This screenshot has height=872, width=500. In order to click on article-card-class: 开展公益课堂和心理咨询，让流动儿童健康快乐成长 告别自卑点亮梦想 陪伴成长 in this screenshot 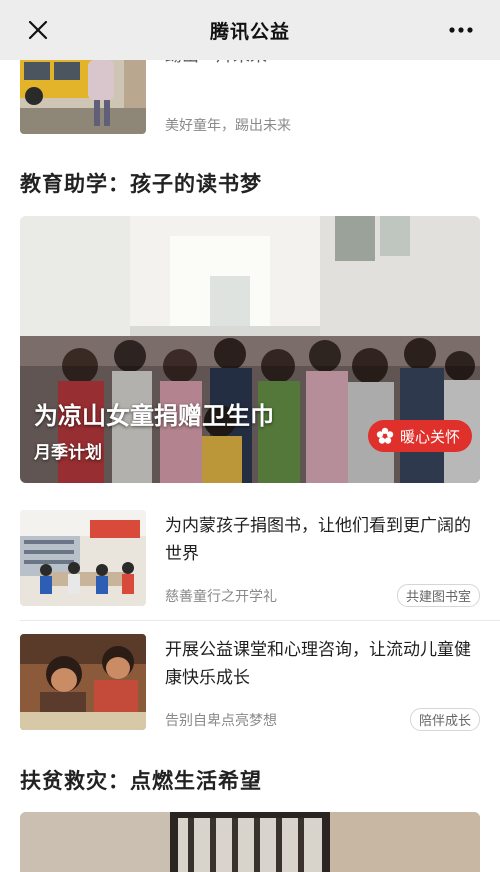, I will do `click(250, 682)`.